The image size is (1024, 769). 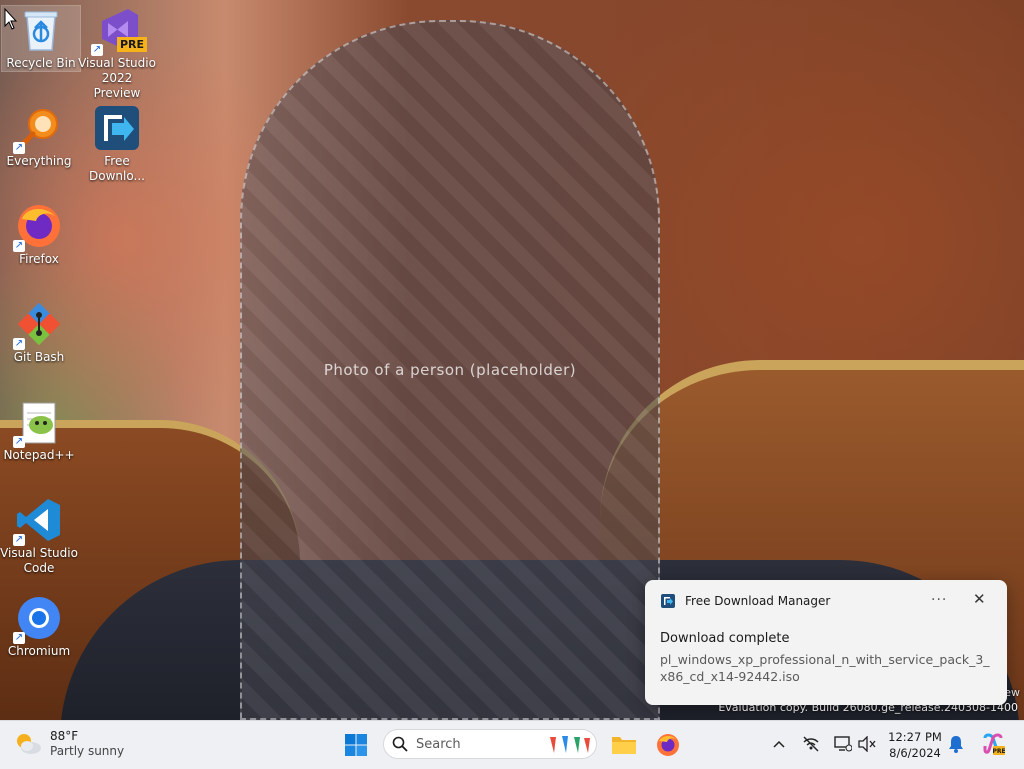 I want to click on svg-text: PRE, so click(x=998, y=751).